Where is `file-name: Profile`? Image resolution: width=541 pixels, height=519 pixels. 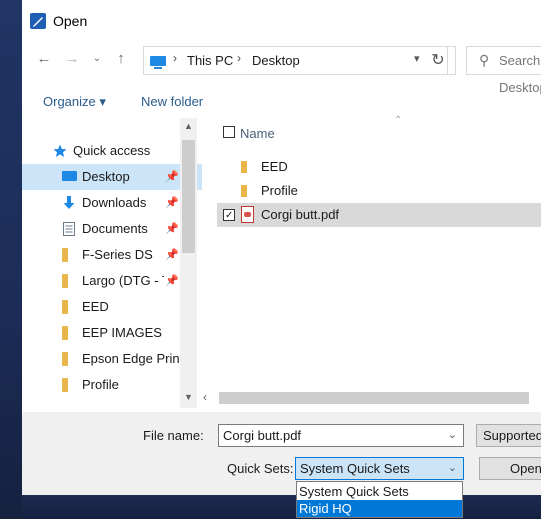 file-name: Profile is located at coordinates (279, 190).